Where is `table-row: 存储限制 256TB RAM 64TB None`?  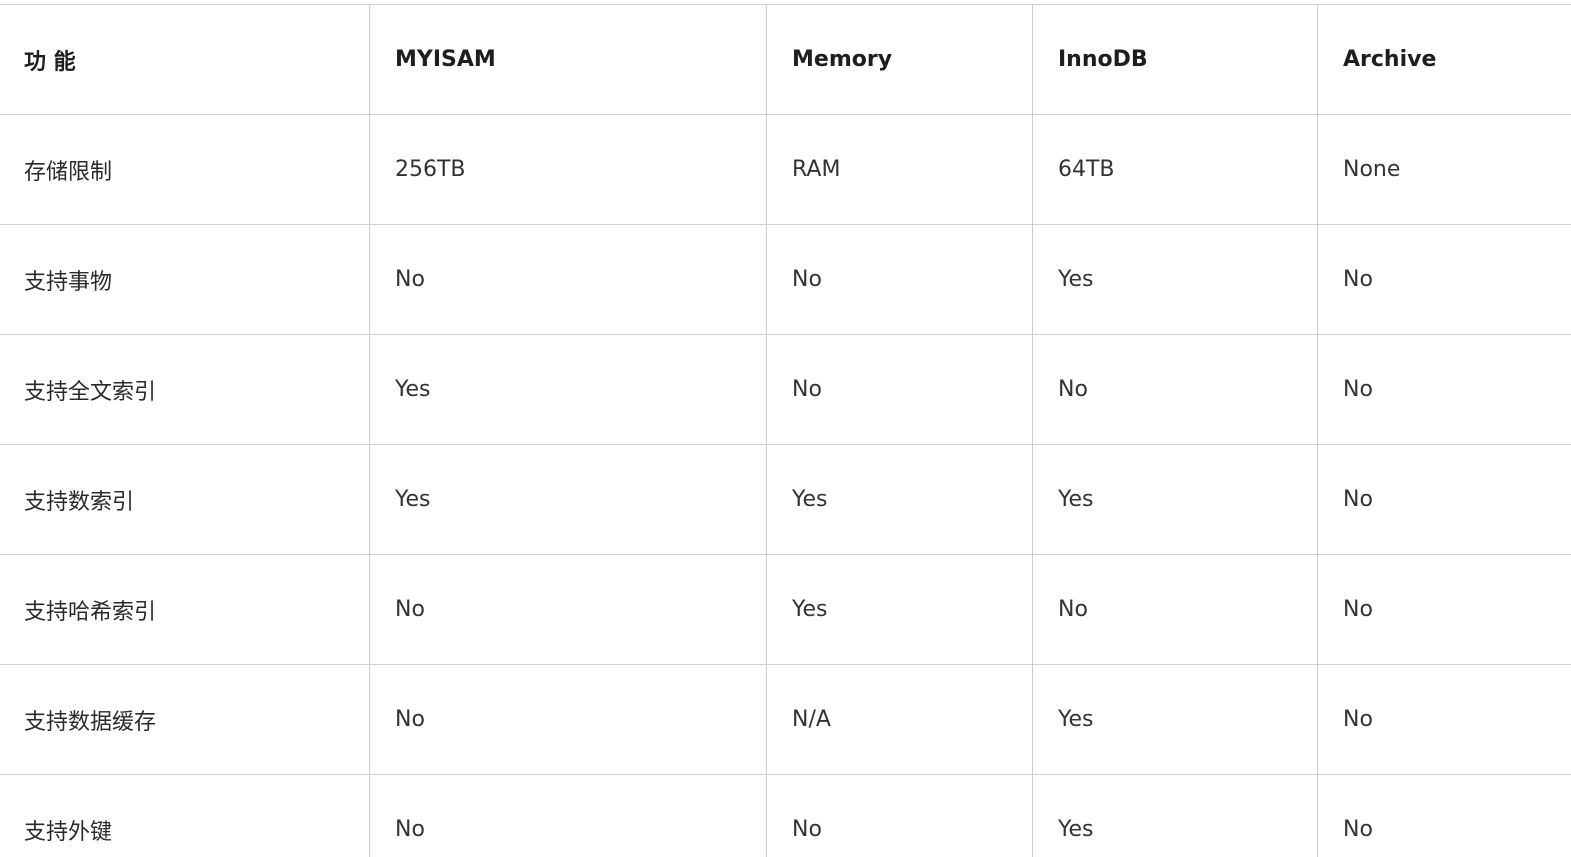
table-row: 存储限制 256TB RAM 64TB None is located at coordinates (785, 169).